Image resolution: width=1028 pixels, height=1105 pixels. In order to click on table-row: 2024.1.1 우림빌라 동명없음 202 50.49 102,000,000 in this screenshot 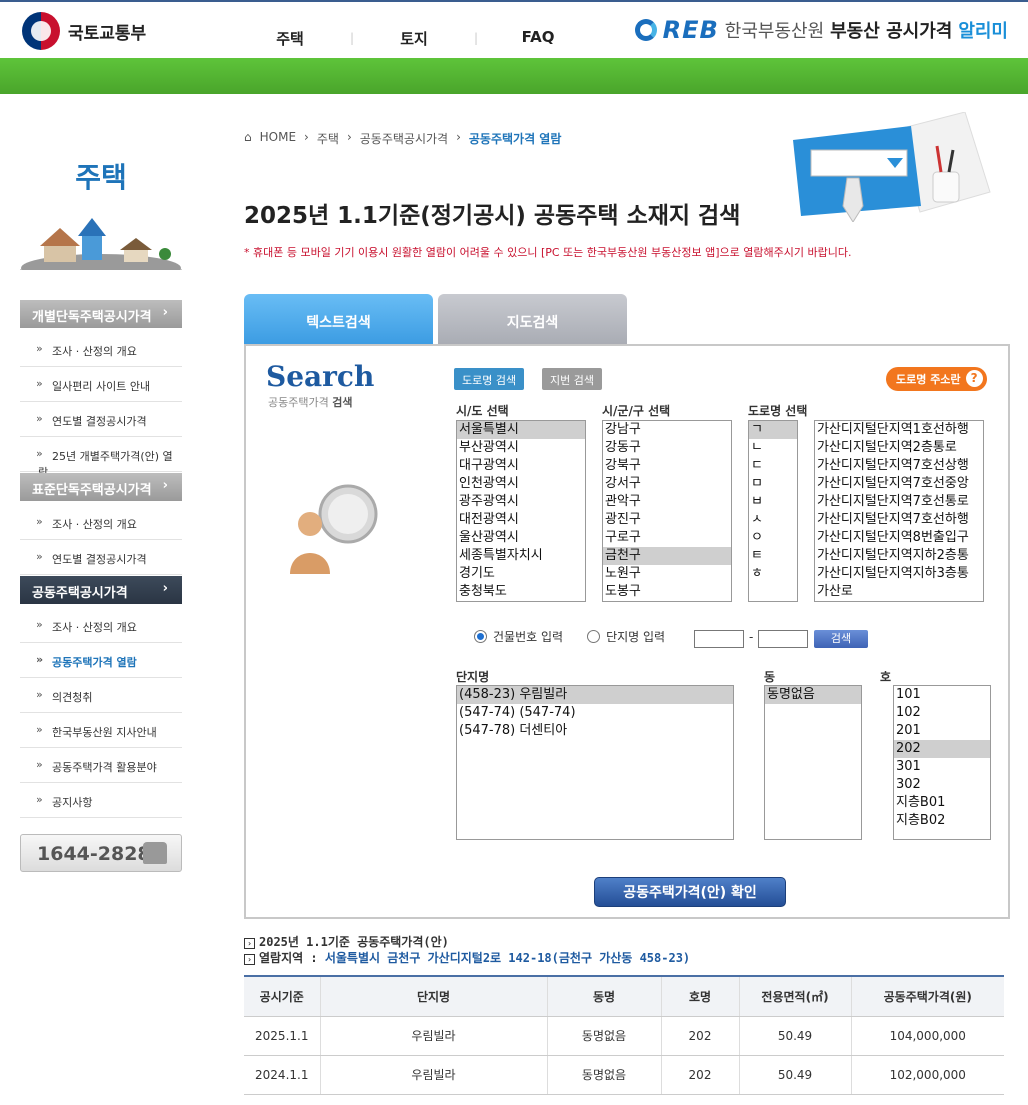, I will do `click(624, 1075)`.